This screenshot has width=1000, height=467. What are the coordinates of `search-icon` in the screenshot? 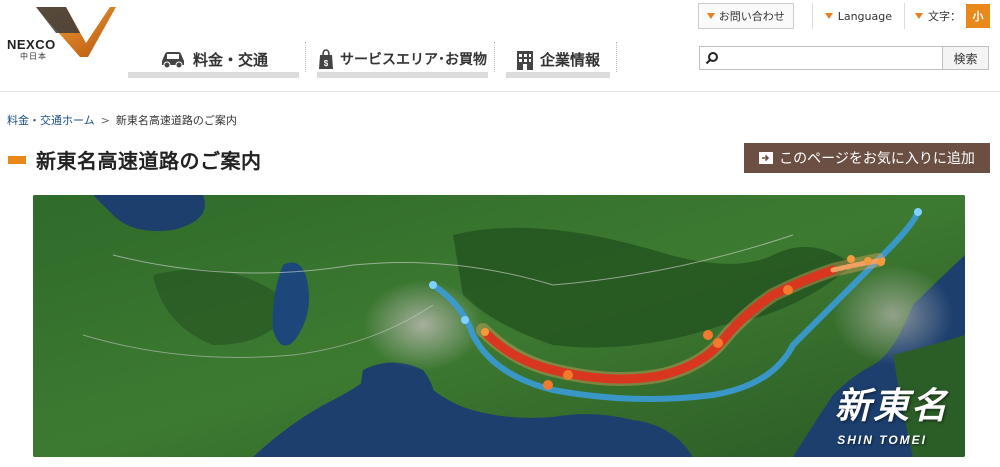 It's located at (712, 58).